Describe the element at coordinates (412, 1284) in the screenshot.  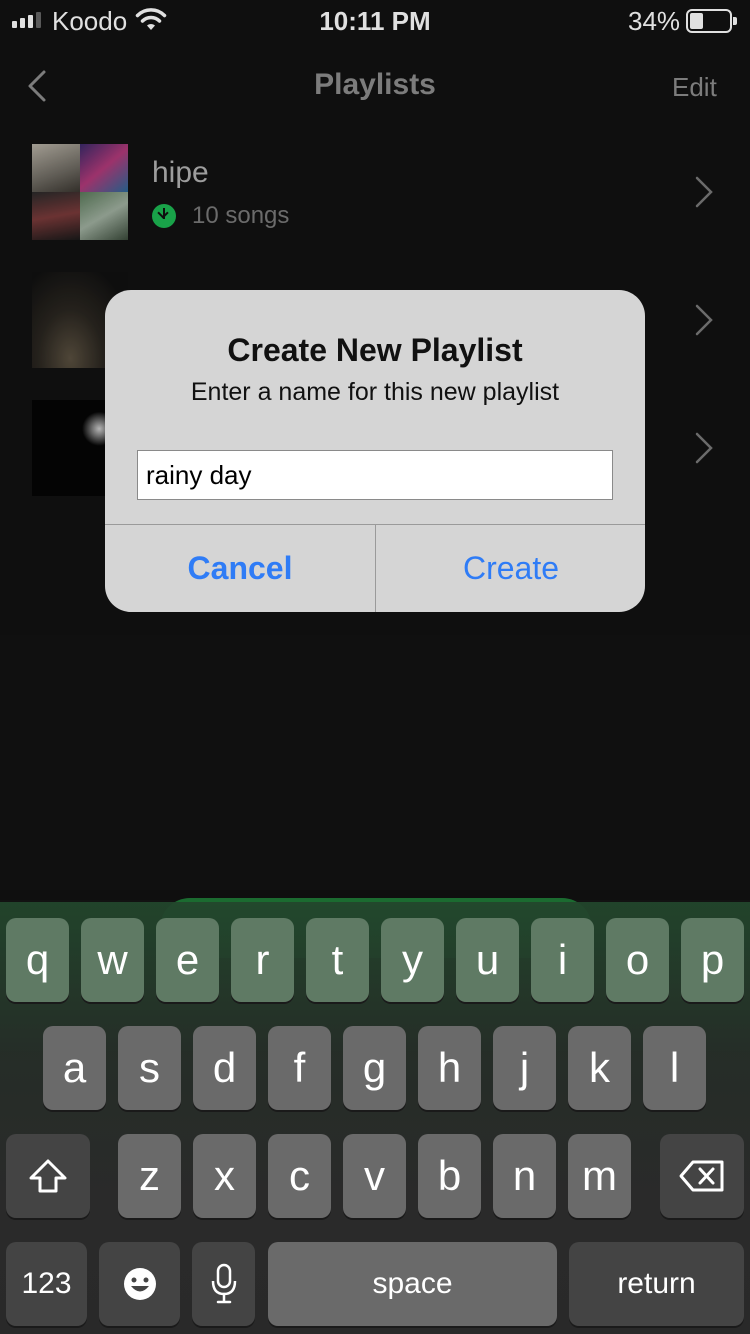
I see `space-key: space` at that location.